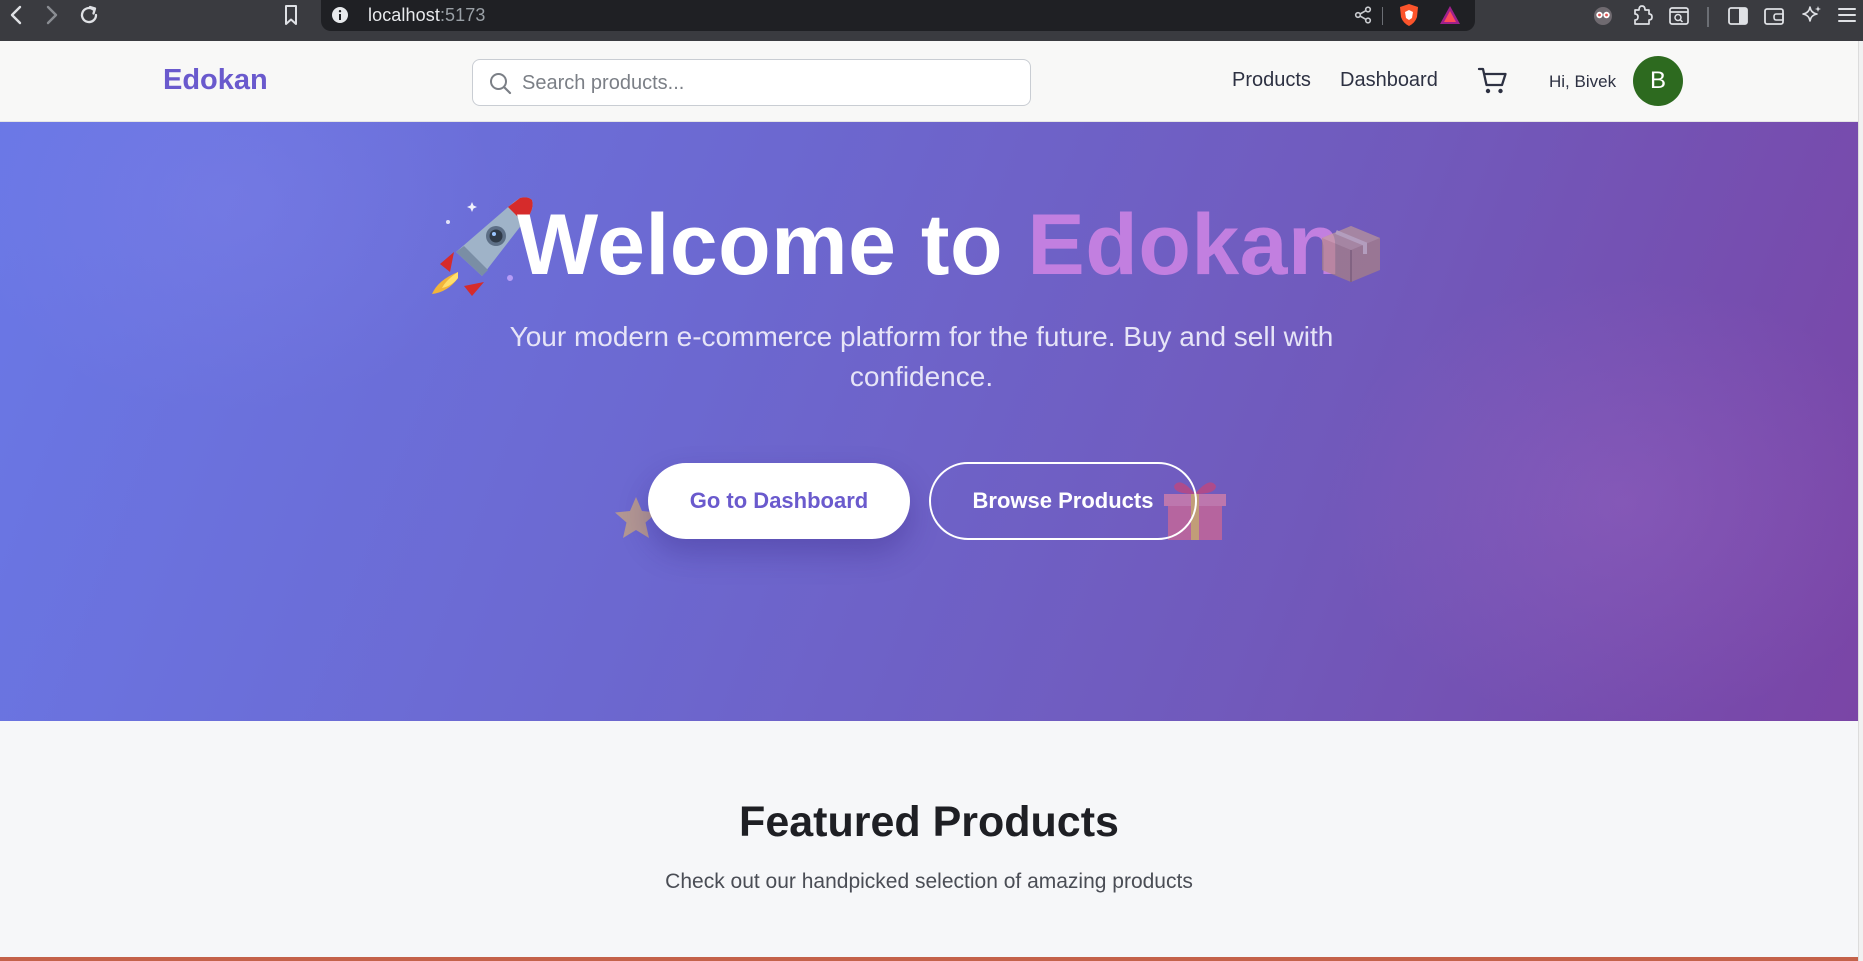  Describe the element at coordinates (1738, 16) in the screenshot. I see `sidebar-icon` at that location.